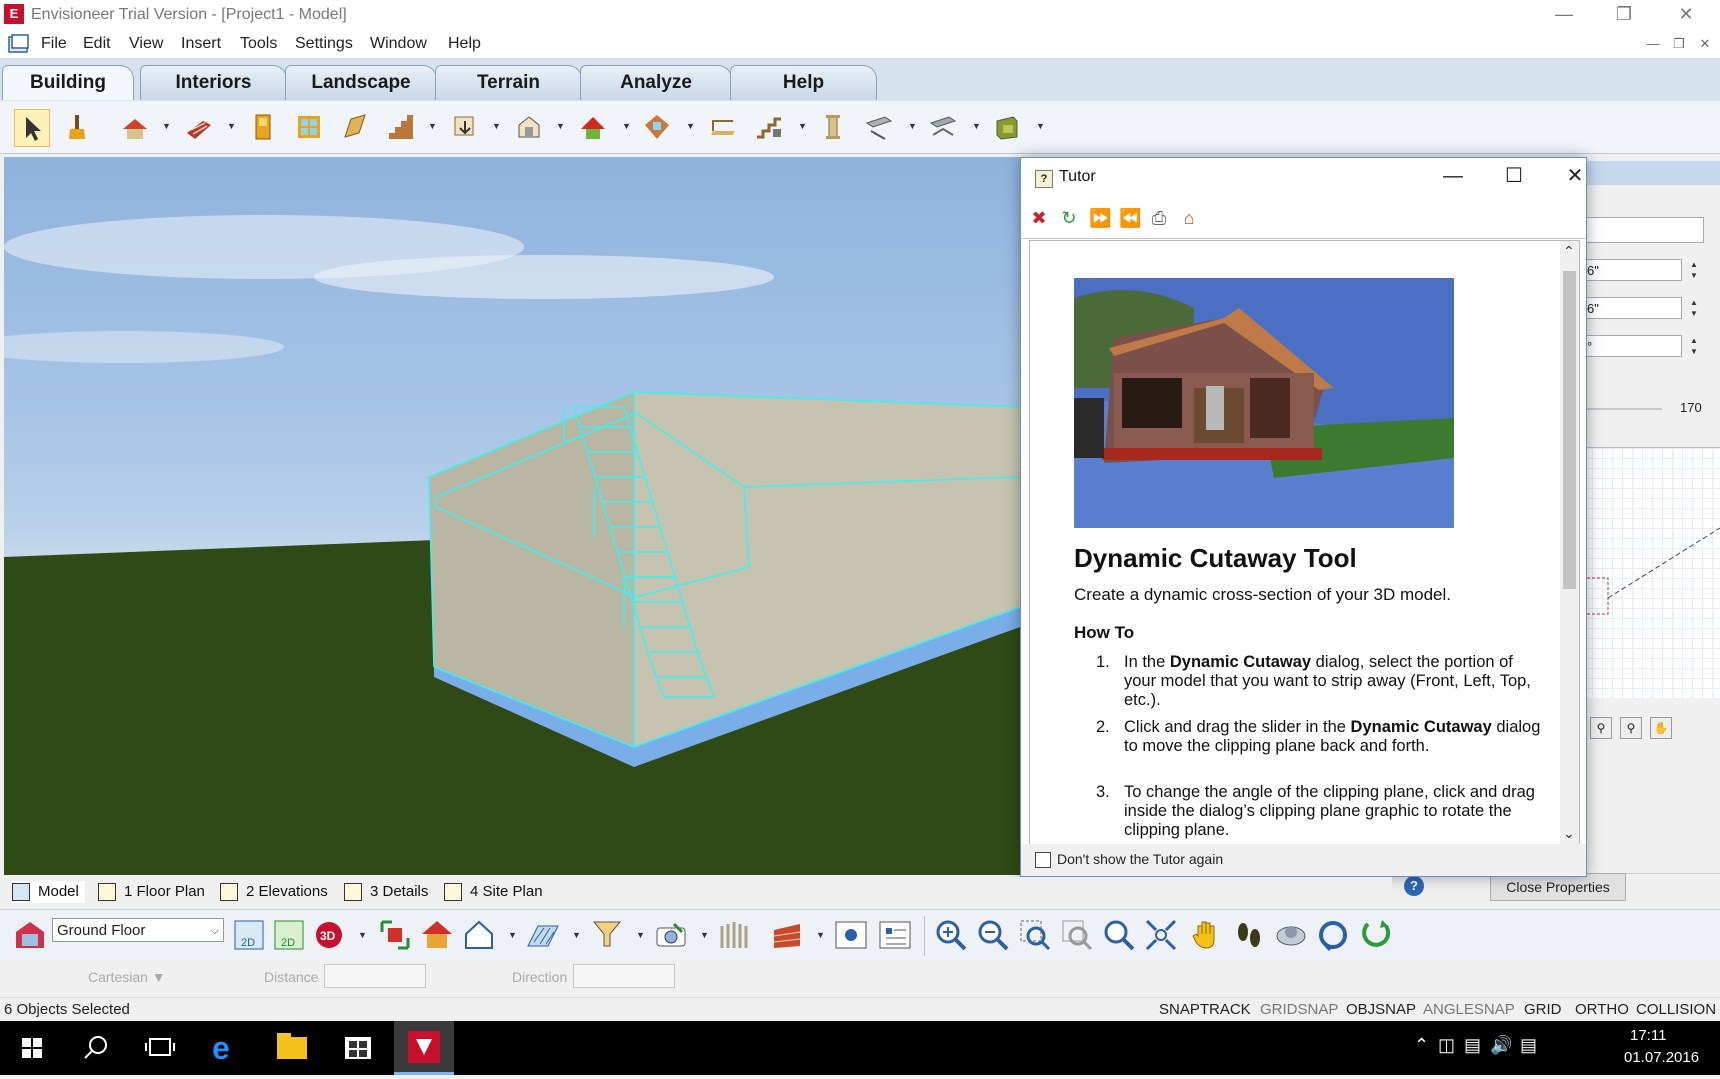 The image size is (1720, 1079). I want to click on properties-preview-grid, so click(1651, 572).